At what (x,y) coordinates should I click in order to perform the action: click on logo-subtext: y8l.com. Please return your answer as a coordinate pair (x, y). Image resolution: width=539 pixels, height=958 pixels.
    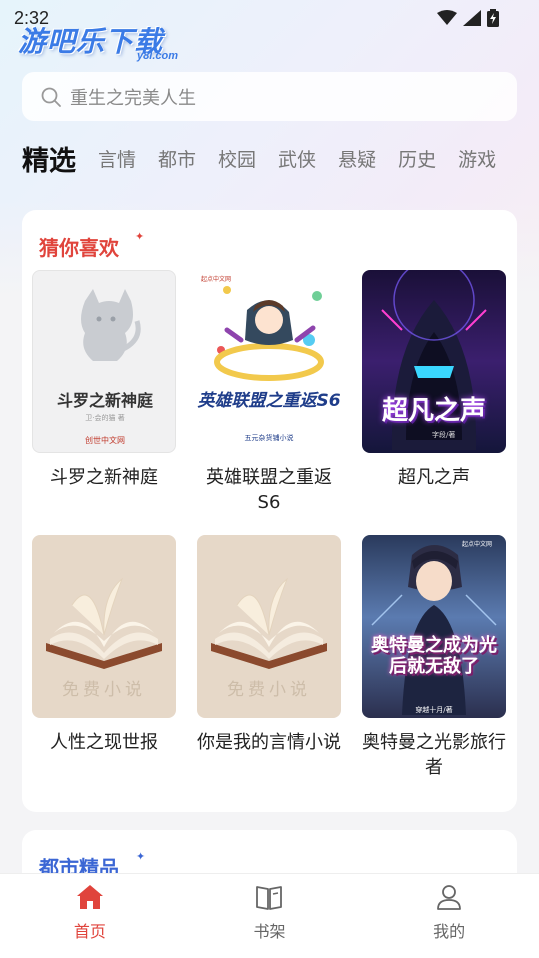
    Looking at the image, I should click on (157, 56).